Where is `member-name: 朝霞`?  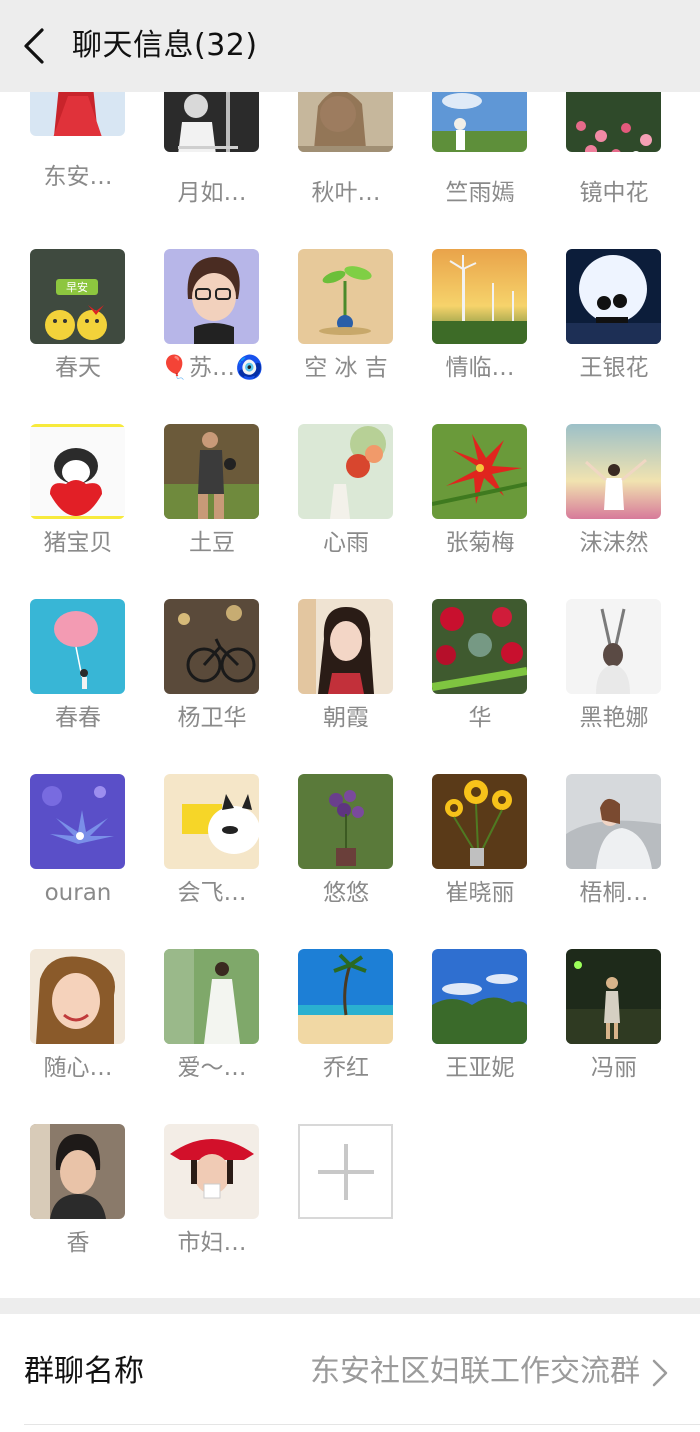
member-name: 朝霞 is located at coordinates (346, 718).